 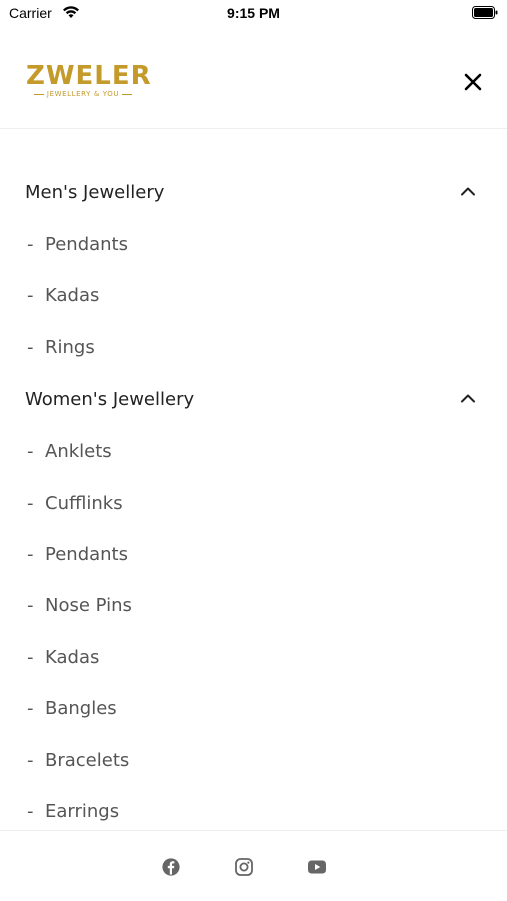 I want to click on menu-item-label: Nose Pins, so click(x=88, y=606).